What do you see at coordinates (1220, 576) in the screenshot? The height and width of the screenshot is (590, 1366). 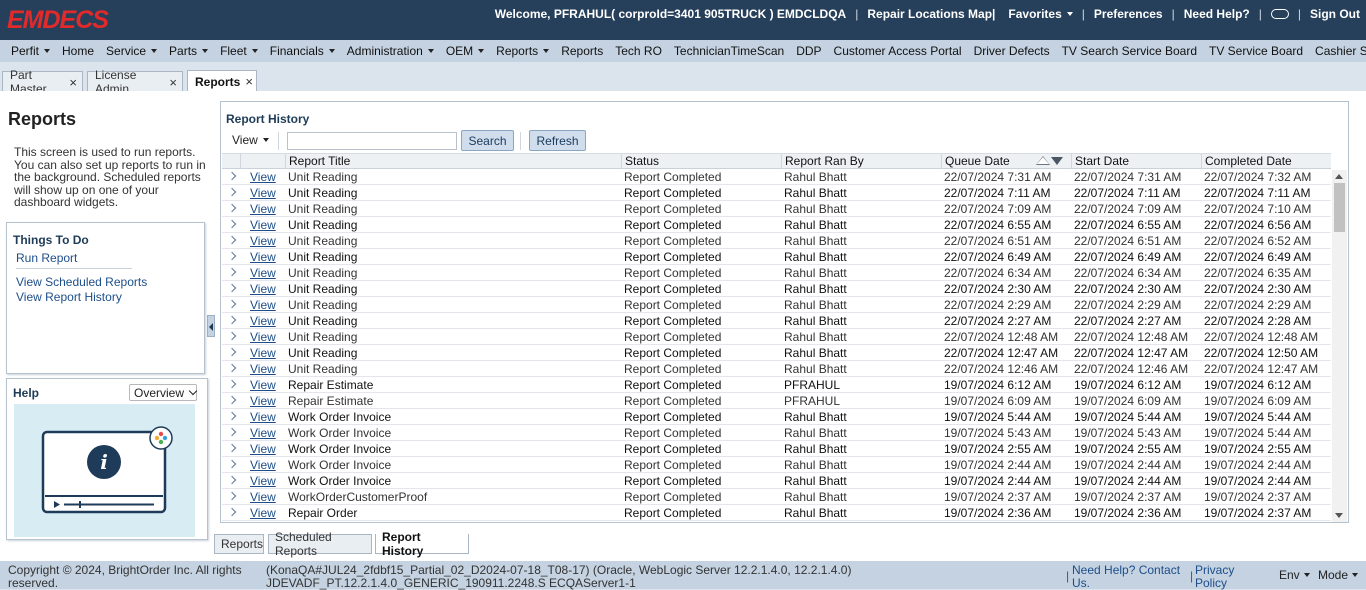 I see `privacy-policy-link: Privacy Policy` at bounding box center [1220, 576].